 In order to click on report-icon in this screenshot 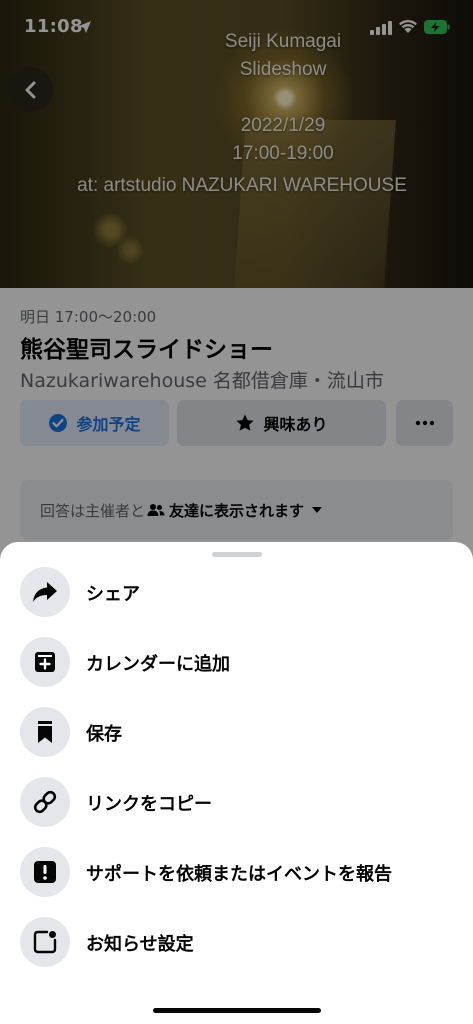, I will do `click(45, 872)`.